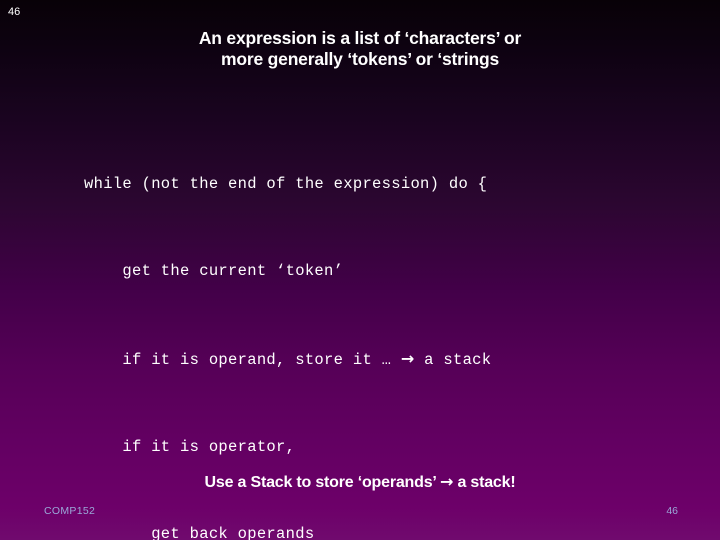 The width and height of the screenshot is (720, 540). What do you see at coordinates (453, 360) in the screenshot?
I see `code-line-if-operand-tail: a stack` at bounding box center [453, 360].